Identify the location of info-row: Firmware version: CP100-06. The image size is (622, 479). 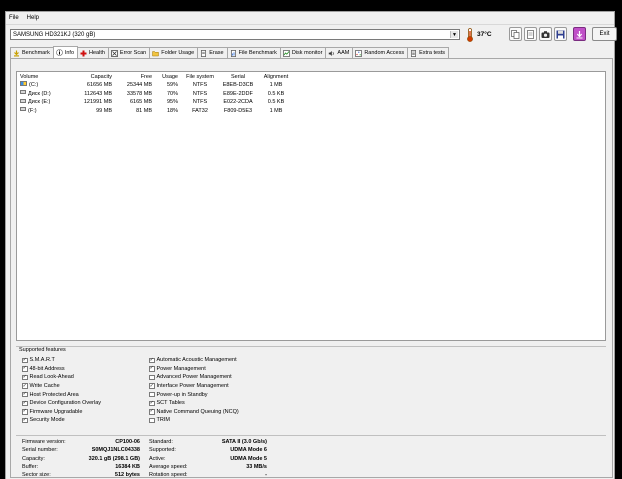
(81, 442).